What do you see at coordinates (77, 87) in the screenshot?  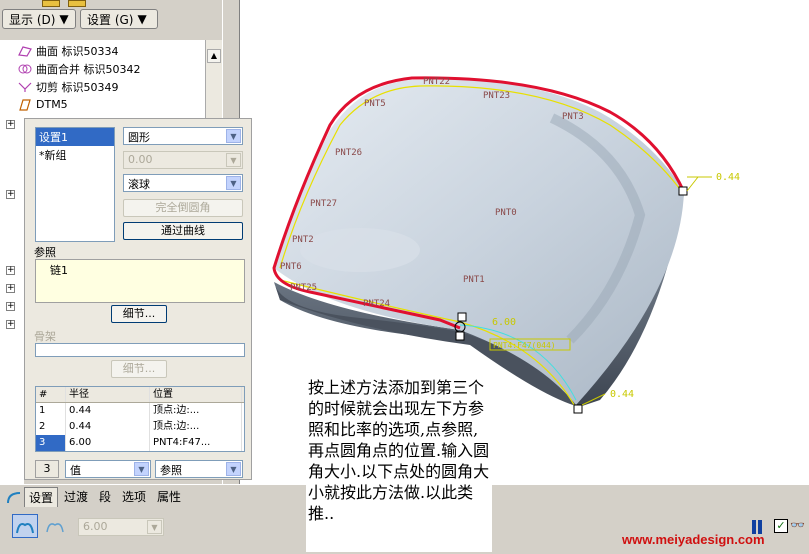 I see `tree-item-label: 切剪 标识50349` at bounding box center [77, 87].